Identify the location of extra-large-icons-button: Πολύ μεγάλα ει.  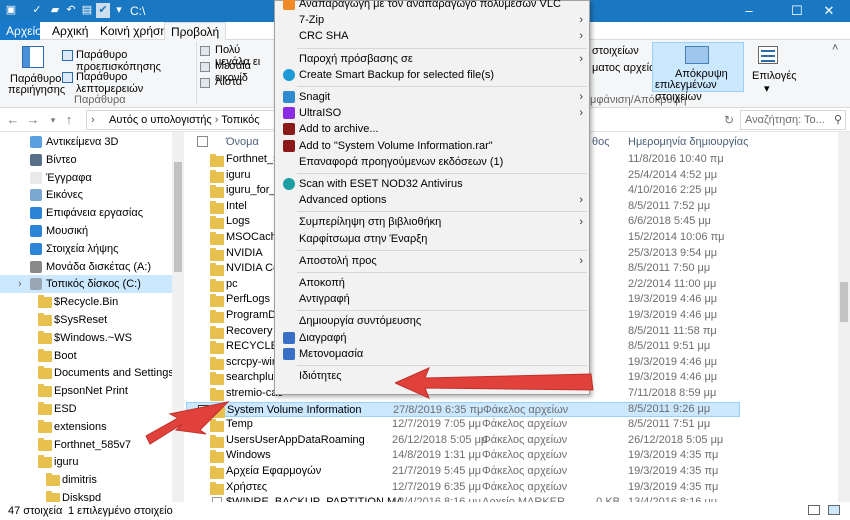
(238, 56).